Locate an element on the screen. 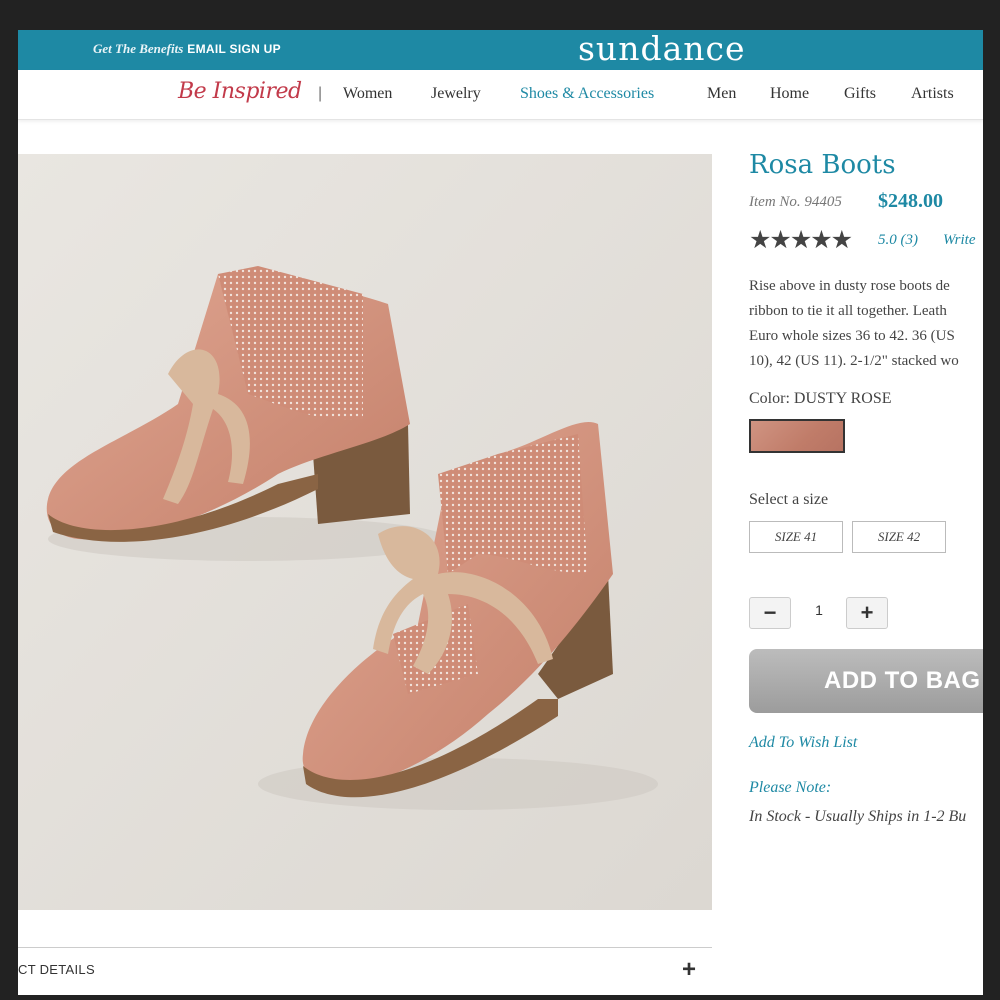 This screenshot has height=1000, width=1000. nav-item-men: Men is located at coordinates (721, 94).